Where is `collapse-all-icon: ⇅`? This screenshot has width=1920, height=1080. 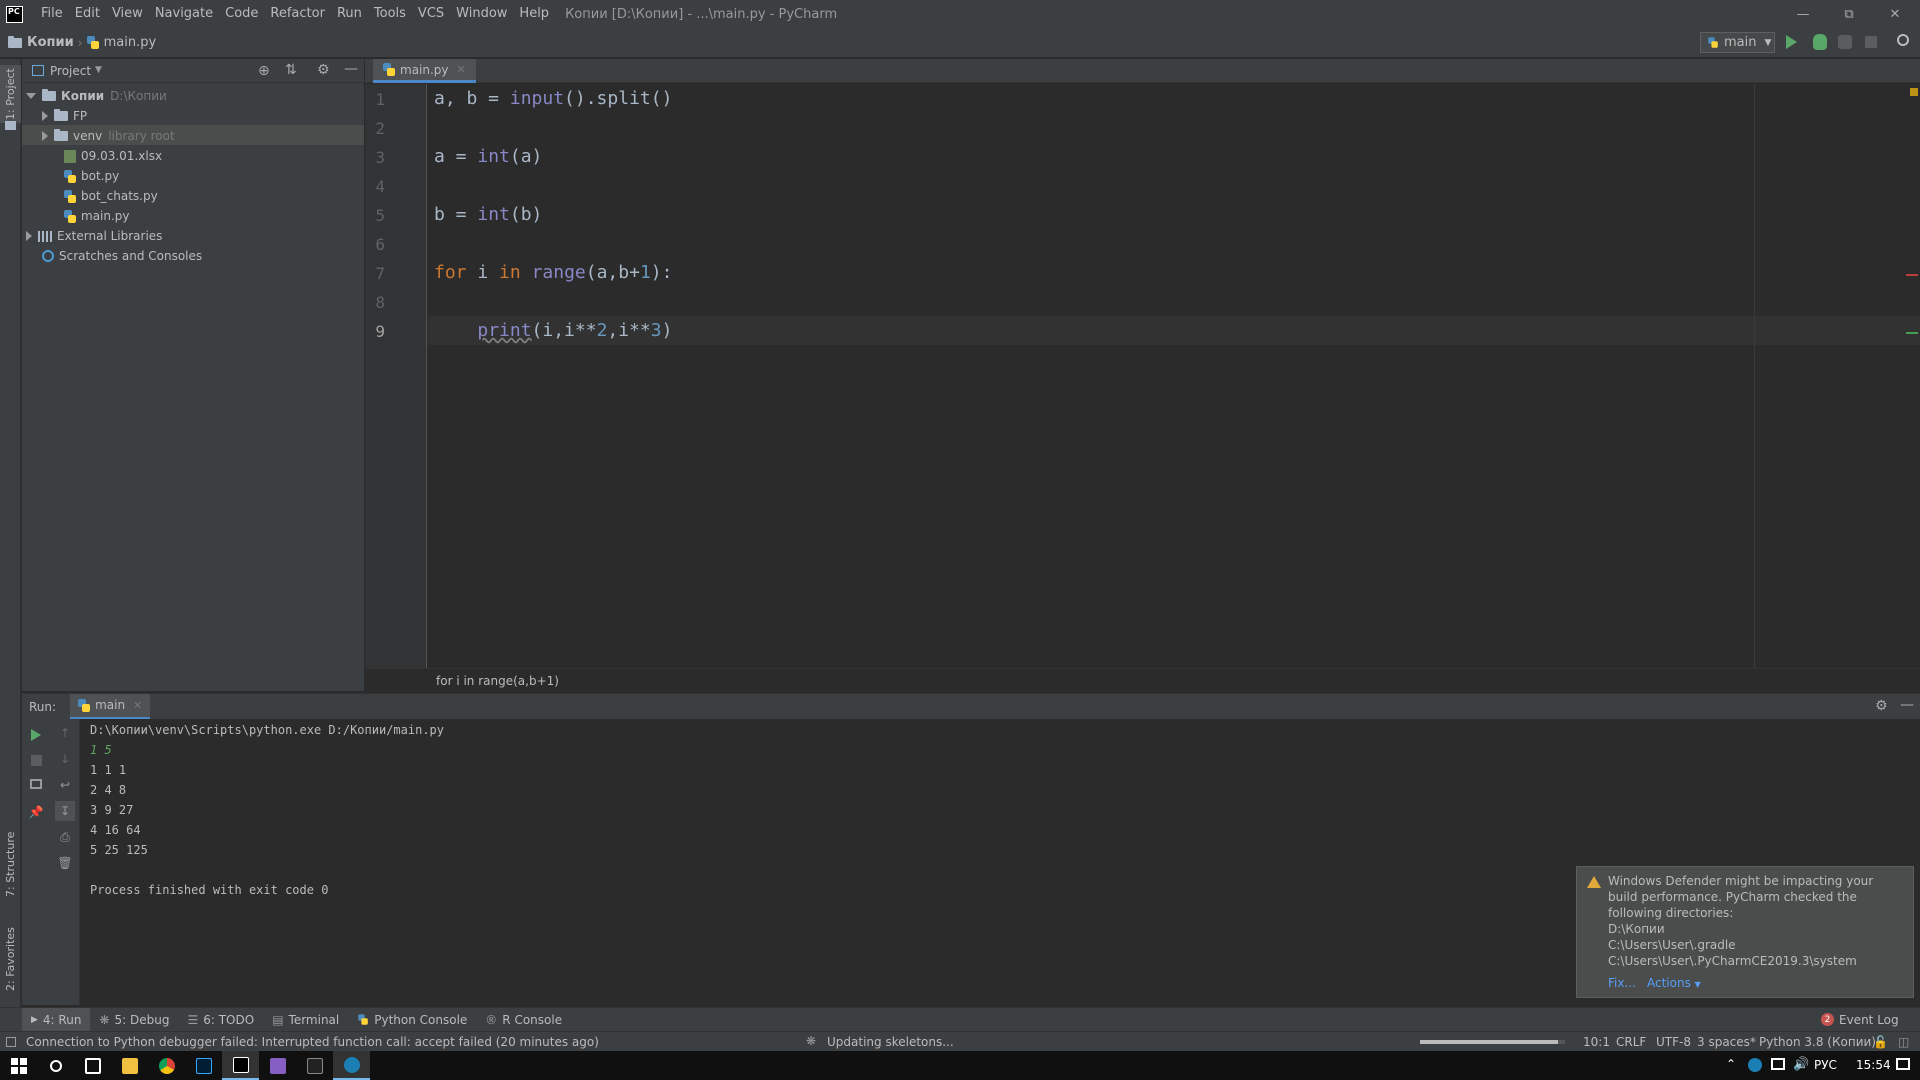 collapse-all-icon: ⇅ is located at coordinates (291, 70).